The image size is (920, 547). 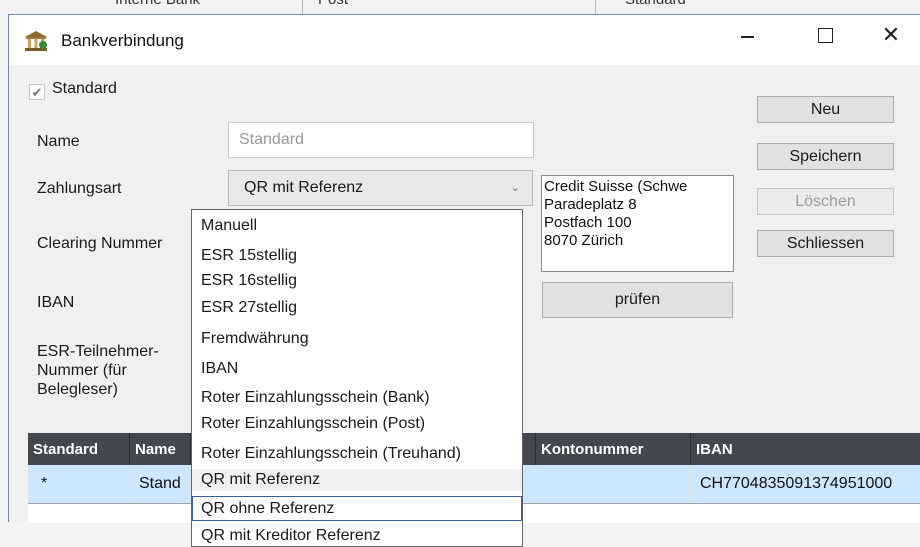 I want to click on checkmark-icon: ✔, so click(x=37, y=92).